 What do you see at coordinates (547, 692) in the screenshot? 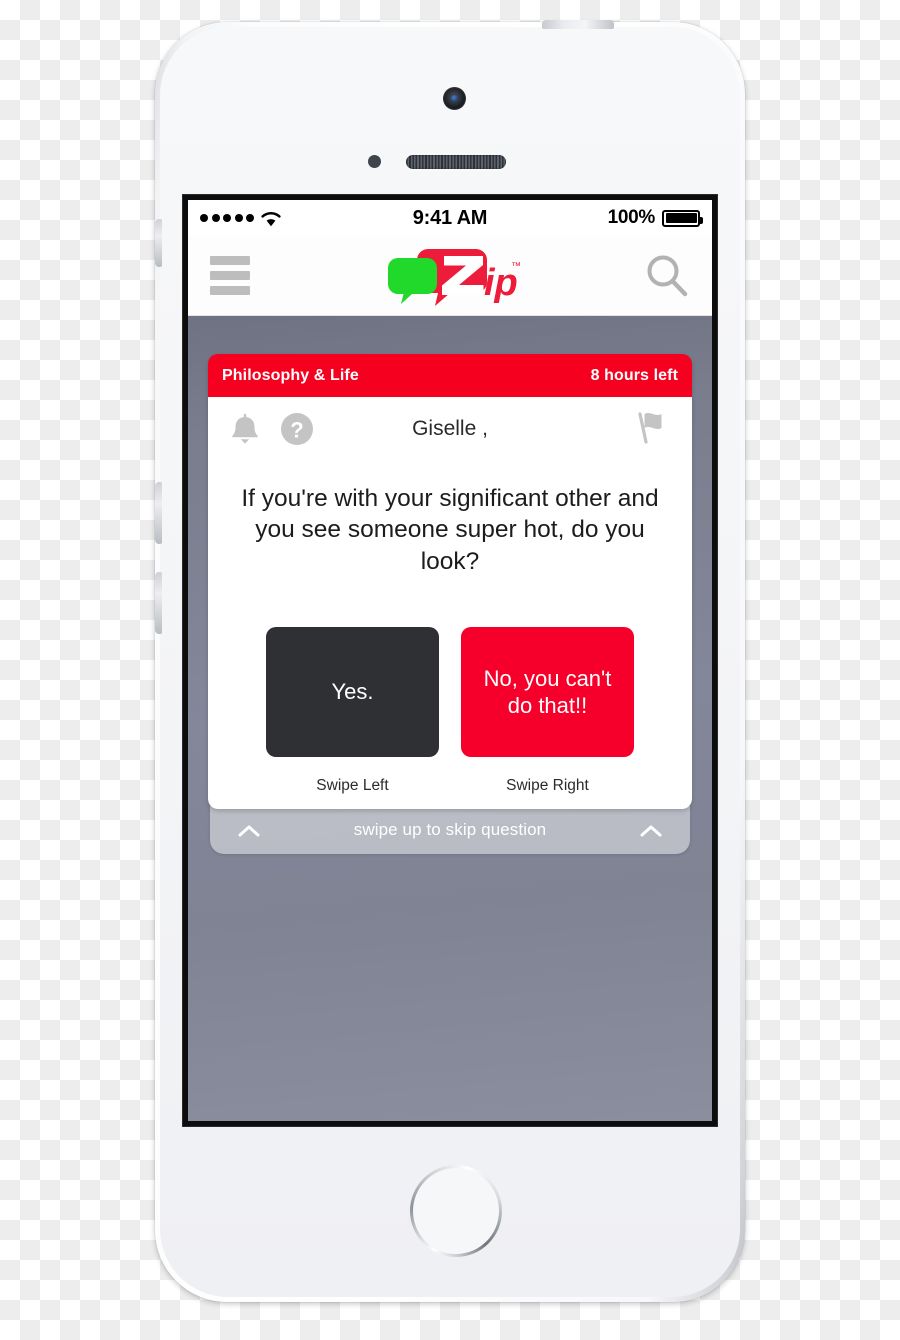
I see `answer-button-right: No, you can't do that!!` at bounding box center [547, 692].